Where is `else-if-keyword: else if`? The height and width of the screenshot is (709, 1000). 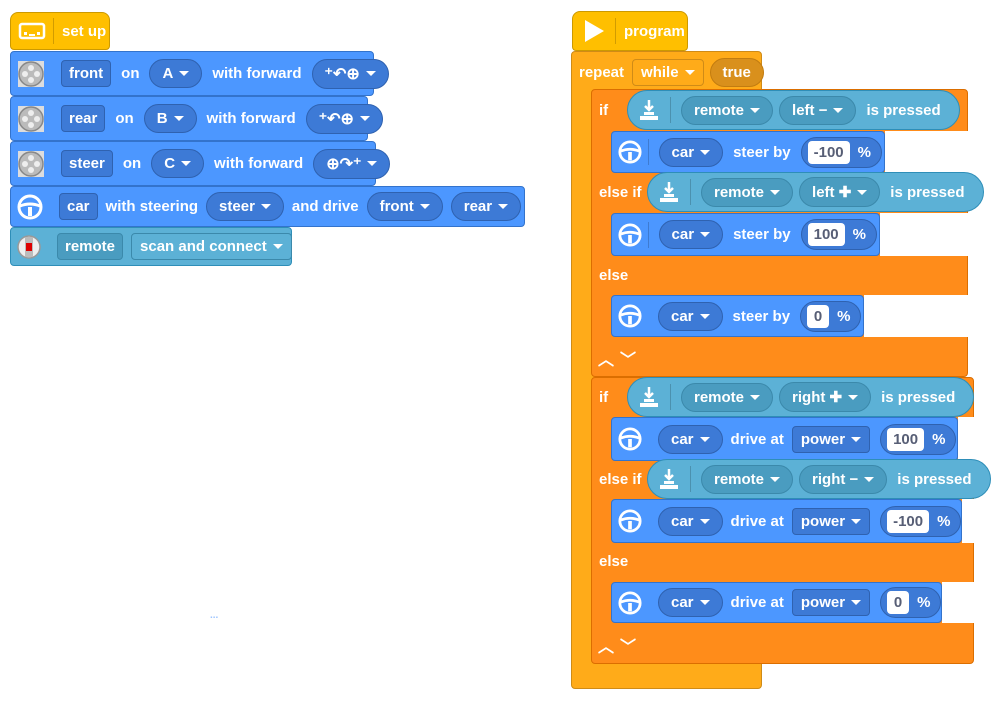 else-if-keyword: else if is located at coordinates (620, 479).